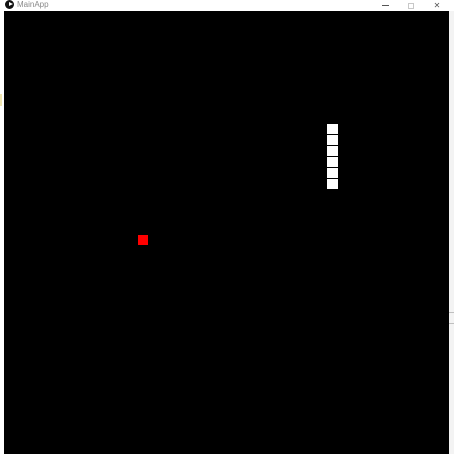  I want to click on title-bar: MainApp ✕, so click(227, 5).